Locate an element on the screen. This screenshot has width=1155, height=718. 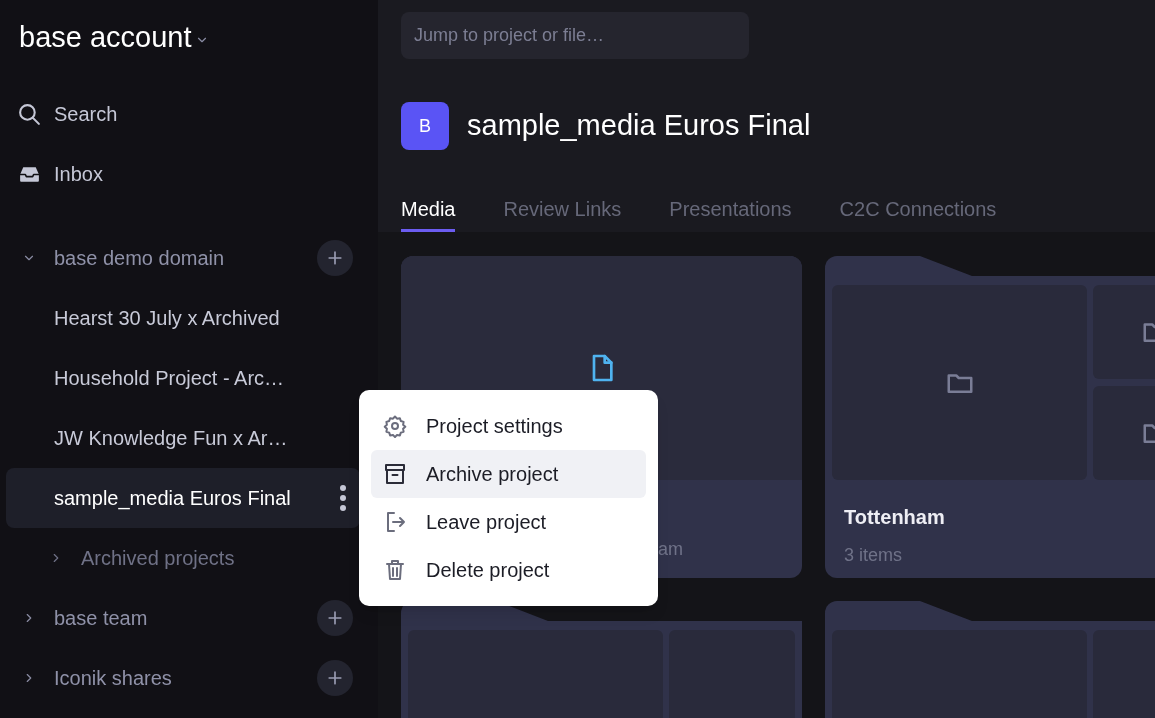
folder-name: Tottenham is located at coordinates (895, 517).